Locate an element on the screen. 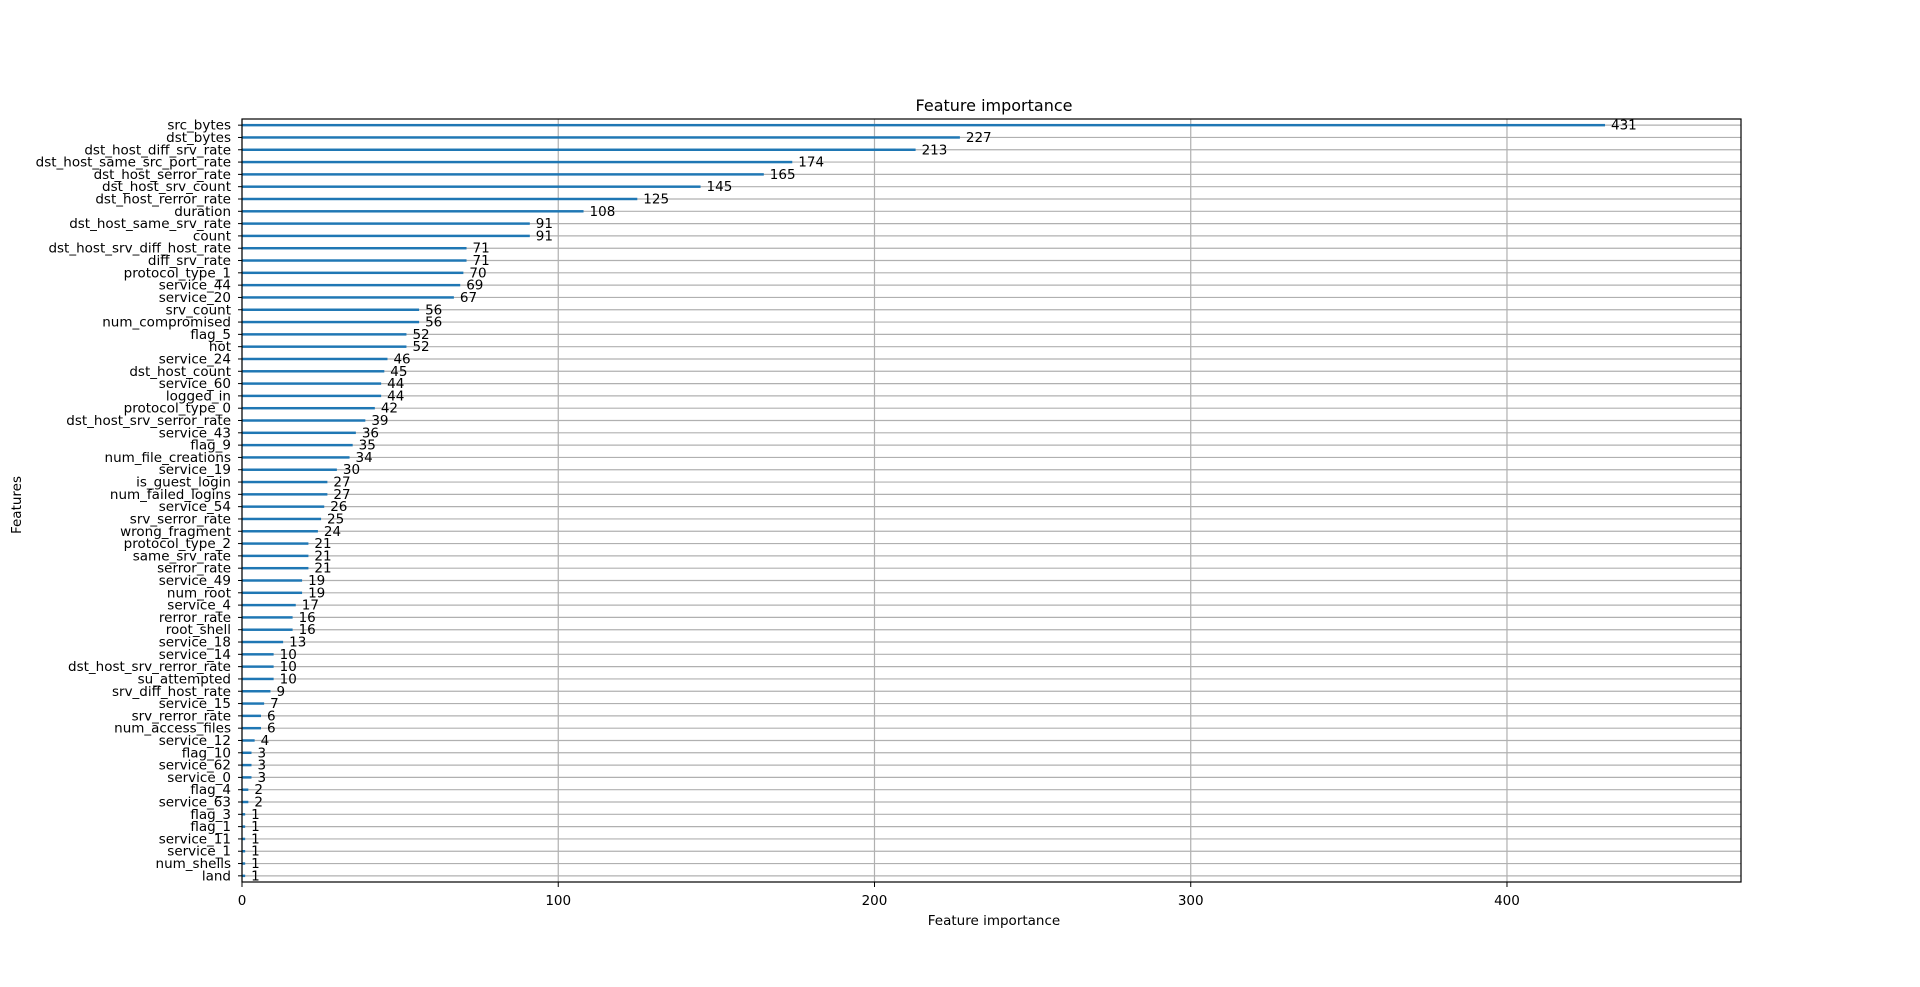 The image size is (1920, 987). bar-value-label: 52 is located at coordinates (420, 347).